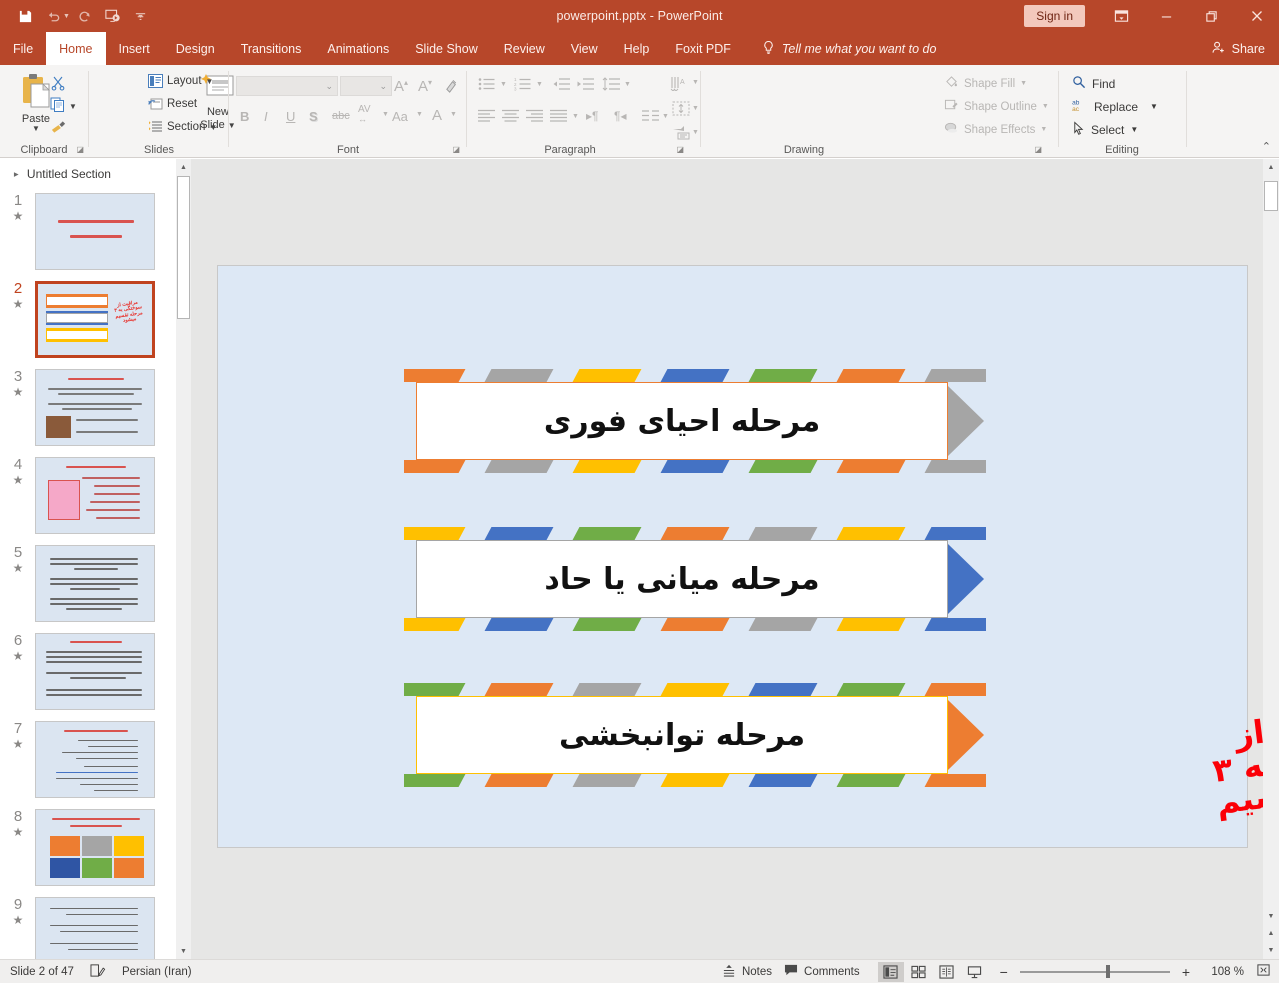  Describe the element at coordinates (58, 128) in the screenshot. I see `format-painter-button` at that location.